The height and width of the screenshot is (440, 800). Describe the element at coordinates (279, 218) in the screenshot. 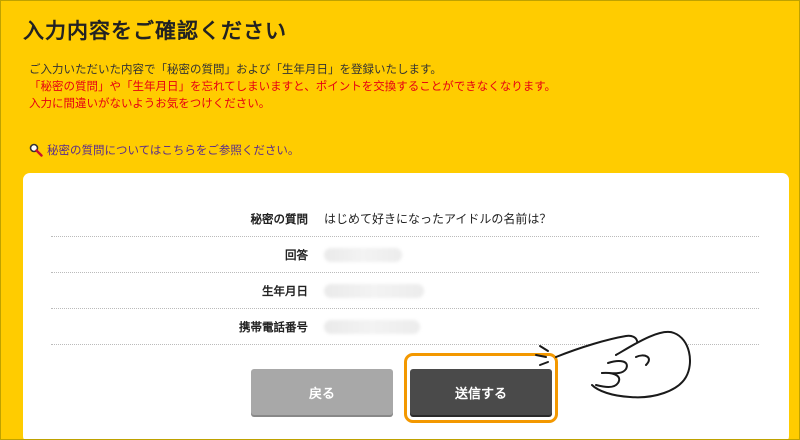

I see `row-label-secret-question: 秘密の質問` at that location.